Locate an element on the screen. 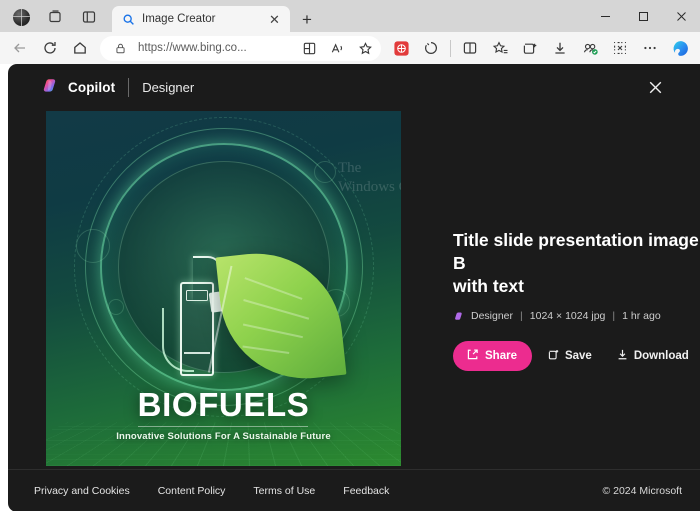  brand-name: Copilot is located at coordinates (92, 87).